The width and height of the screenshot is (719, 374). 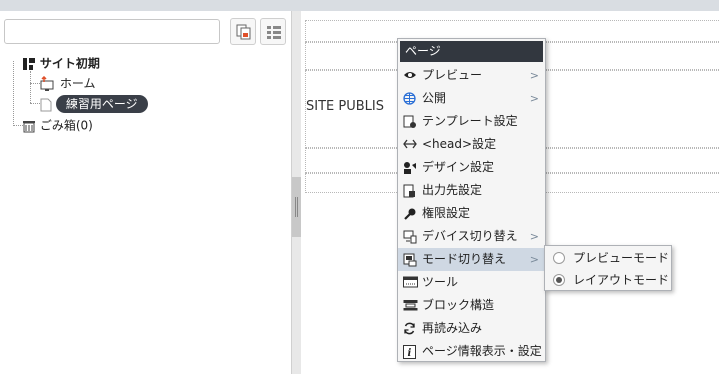 I want to click on menu-item-reload: 再読み込み, so click(x=471, y=328).